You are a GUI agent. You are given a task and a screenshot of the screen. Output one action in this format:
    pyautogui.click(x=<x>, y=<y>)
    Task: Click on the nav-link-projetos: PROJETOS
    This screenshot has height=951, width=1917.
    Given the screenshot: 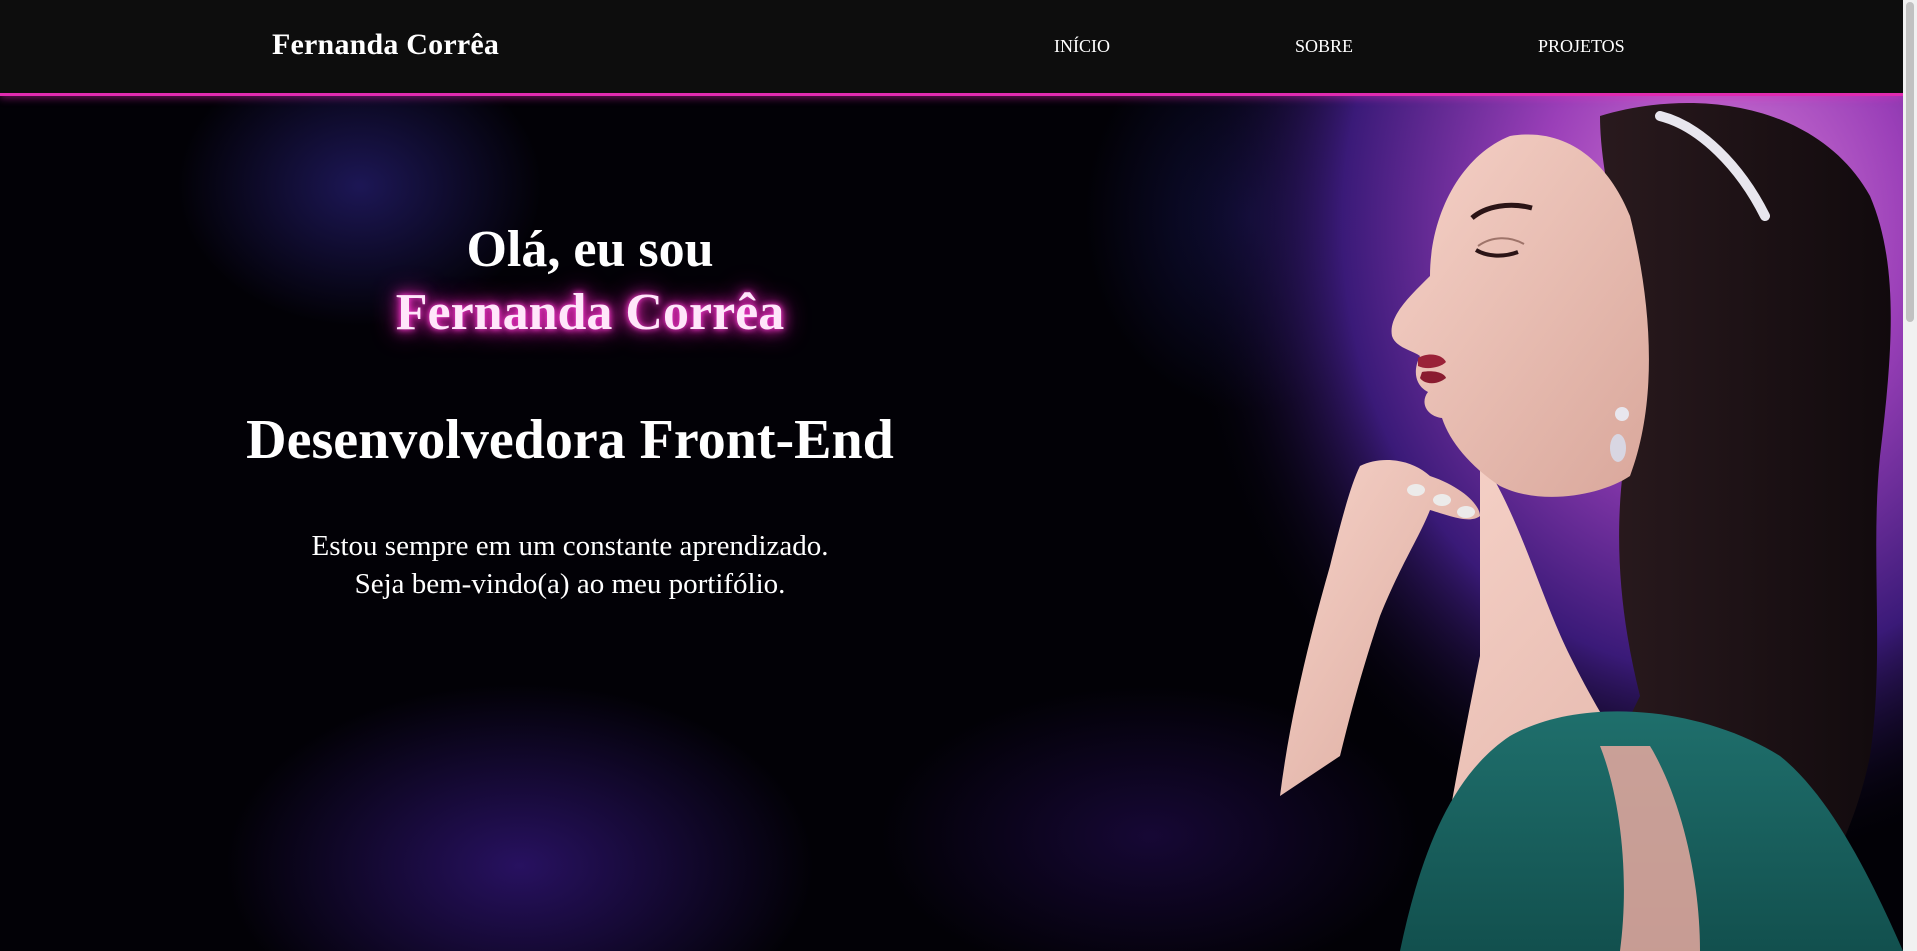 What is the action you would take?
    pyautogui.click(x=1581, y=46)
    